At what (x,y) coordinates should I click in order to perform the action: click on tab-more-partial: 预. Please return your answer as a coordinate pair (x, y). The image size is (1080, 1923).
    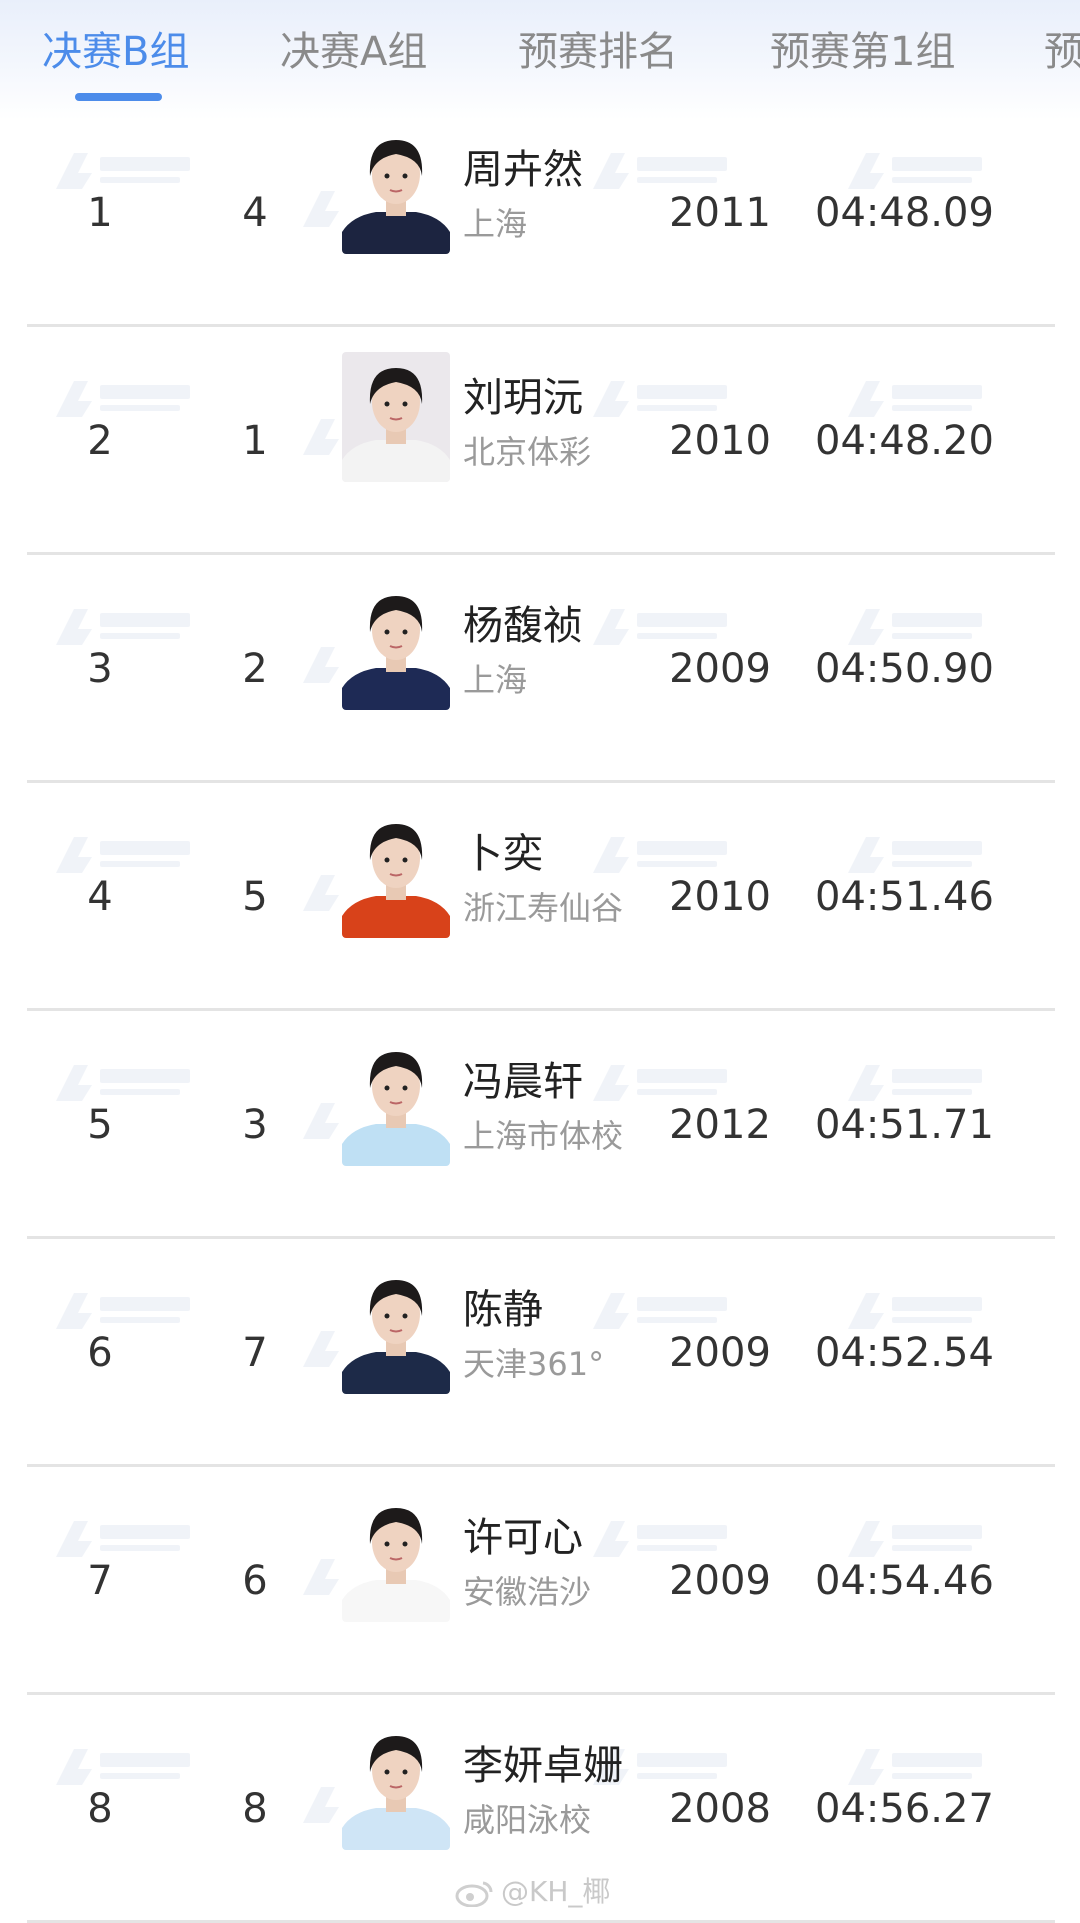
    Looking at the image, I should click on (1062, 52).